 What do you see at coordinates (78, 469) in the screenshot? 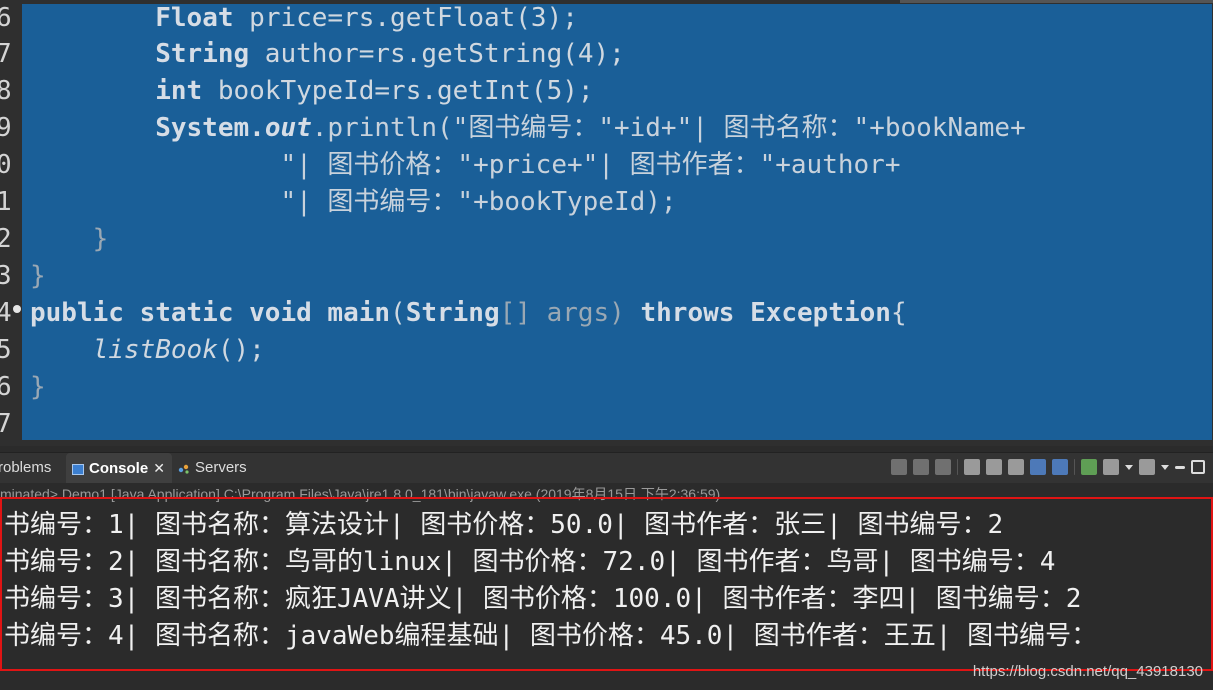
I see `console-icon` at bounding box center [78, 469].